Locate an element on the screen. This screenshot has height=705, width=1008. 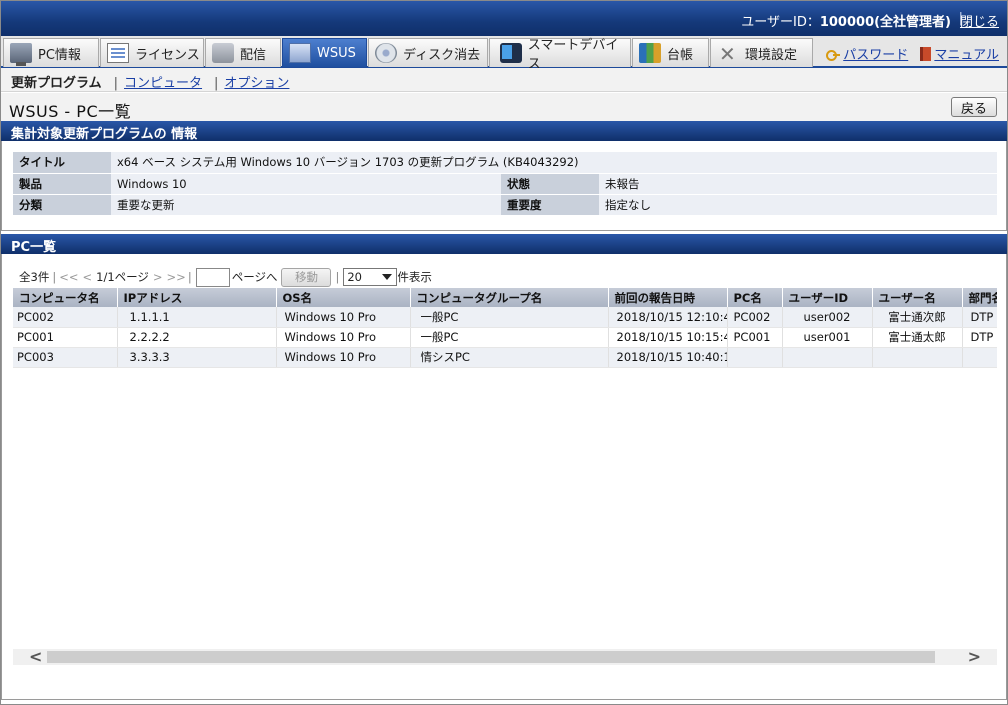
page-number-input is located at coordinates (212, 277).